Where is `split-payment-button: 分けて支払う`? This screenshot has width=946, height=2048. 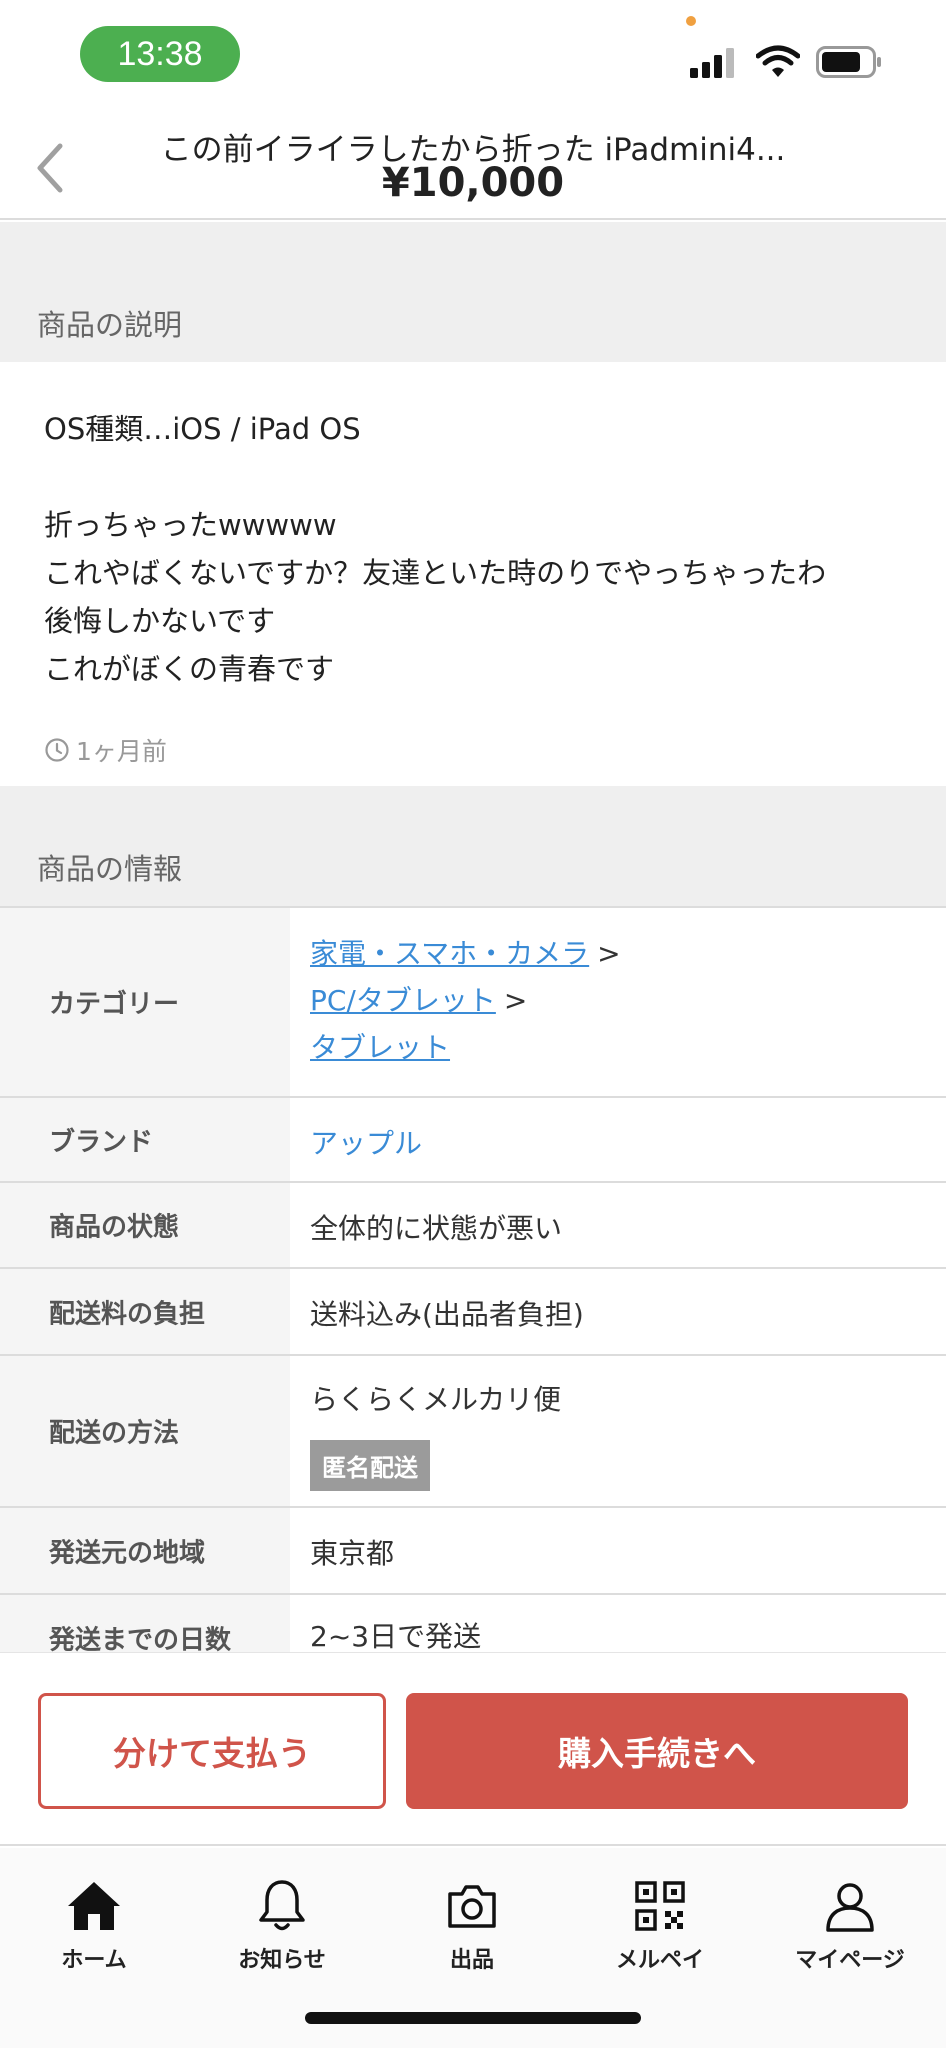
split-payment-button: 分けて支払う is located at coordinates (212, 1751).